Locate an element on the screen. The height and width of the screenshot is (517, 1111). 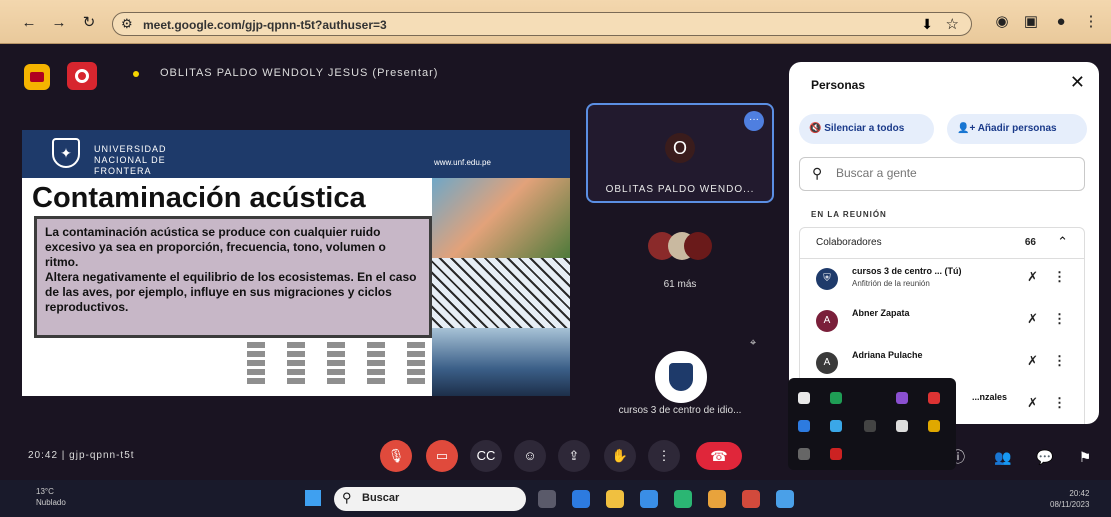
site-settings-icon: ⚙ is located at coordinates (127, 24).